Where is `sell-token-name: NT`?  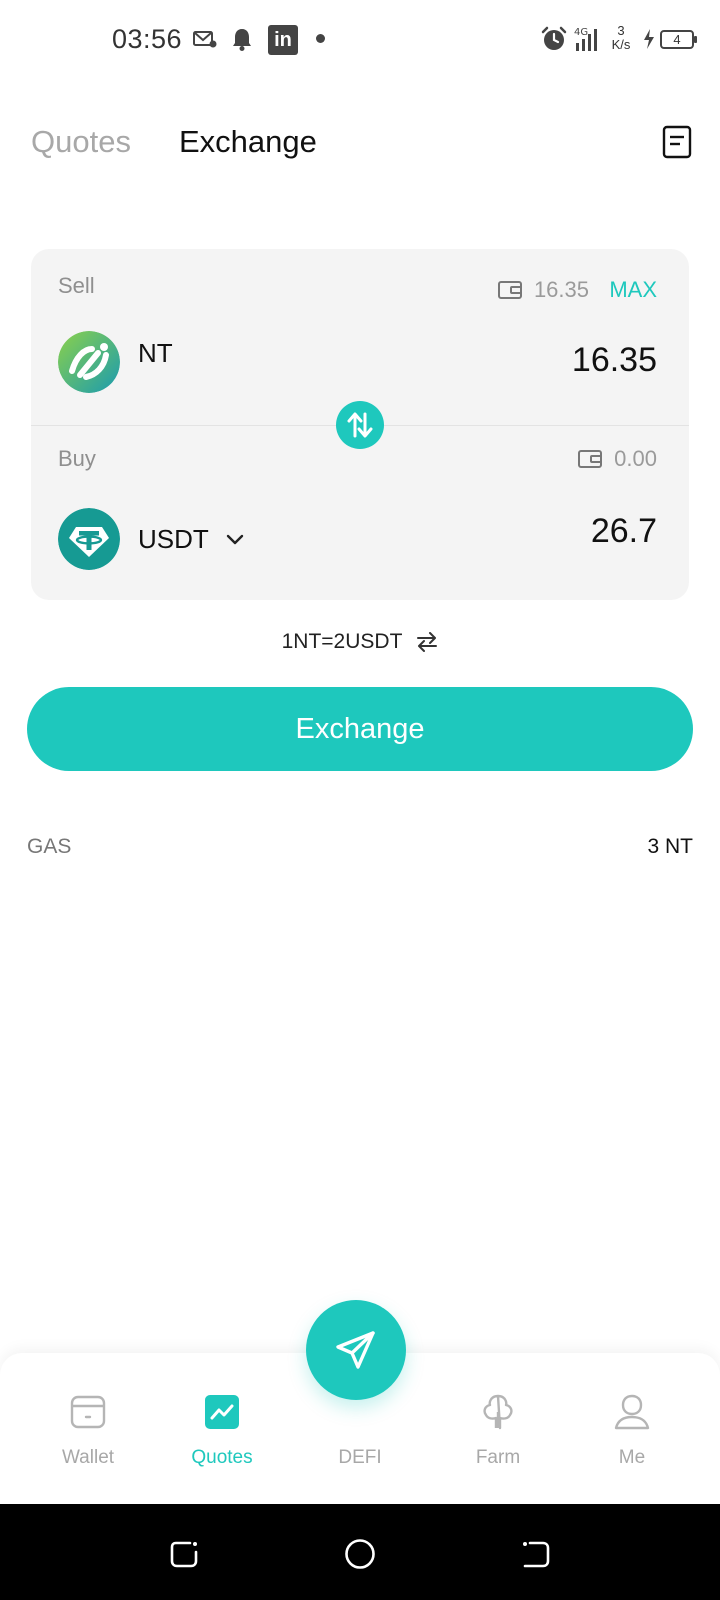
sell-token-name: NT is located at coordinates (155, 352).